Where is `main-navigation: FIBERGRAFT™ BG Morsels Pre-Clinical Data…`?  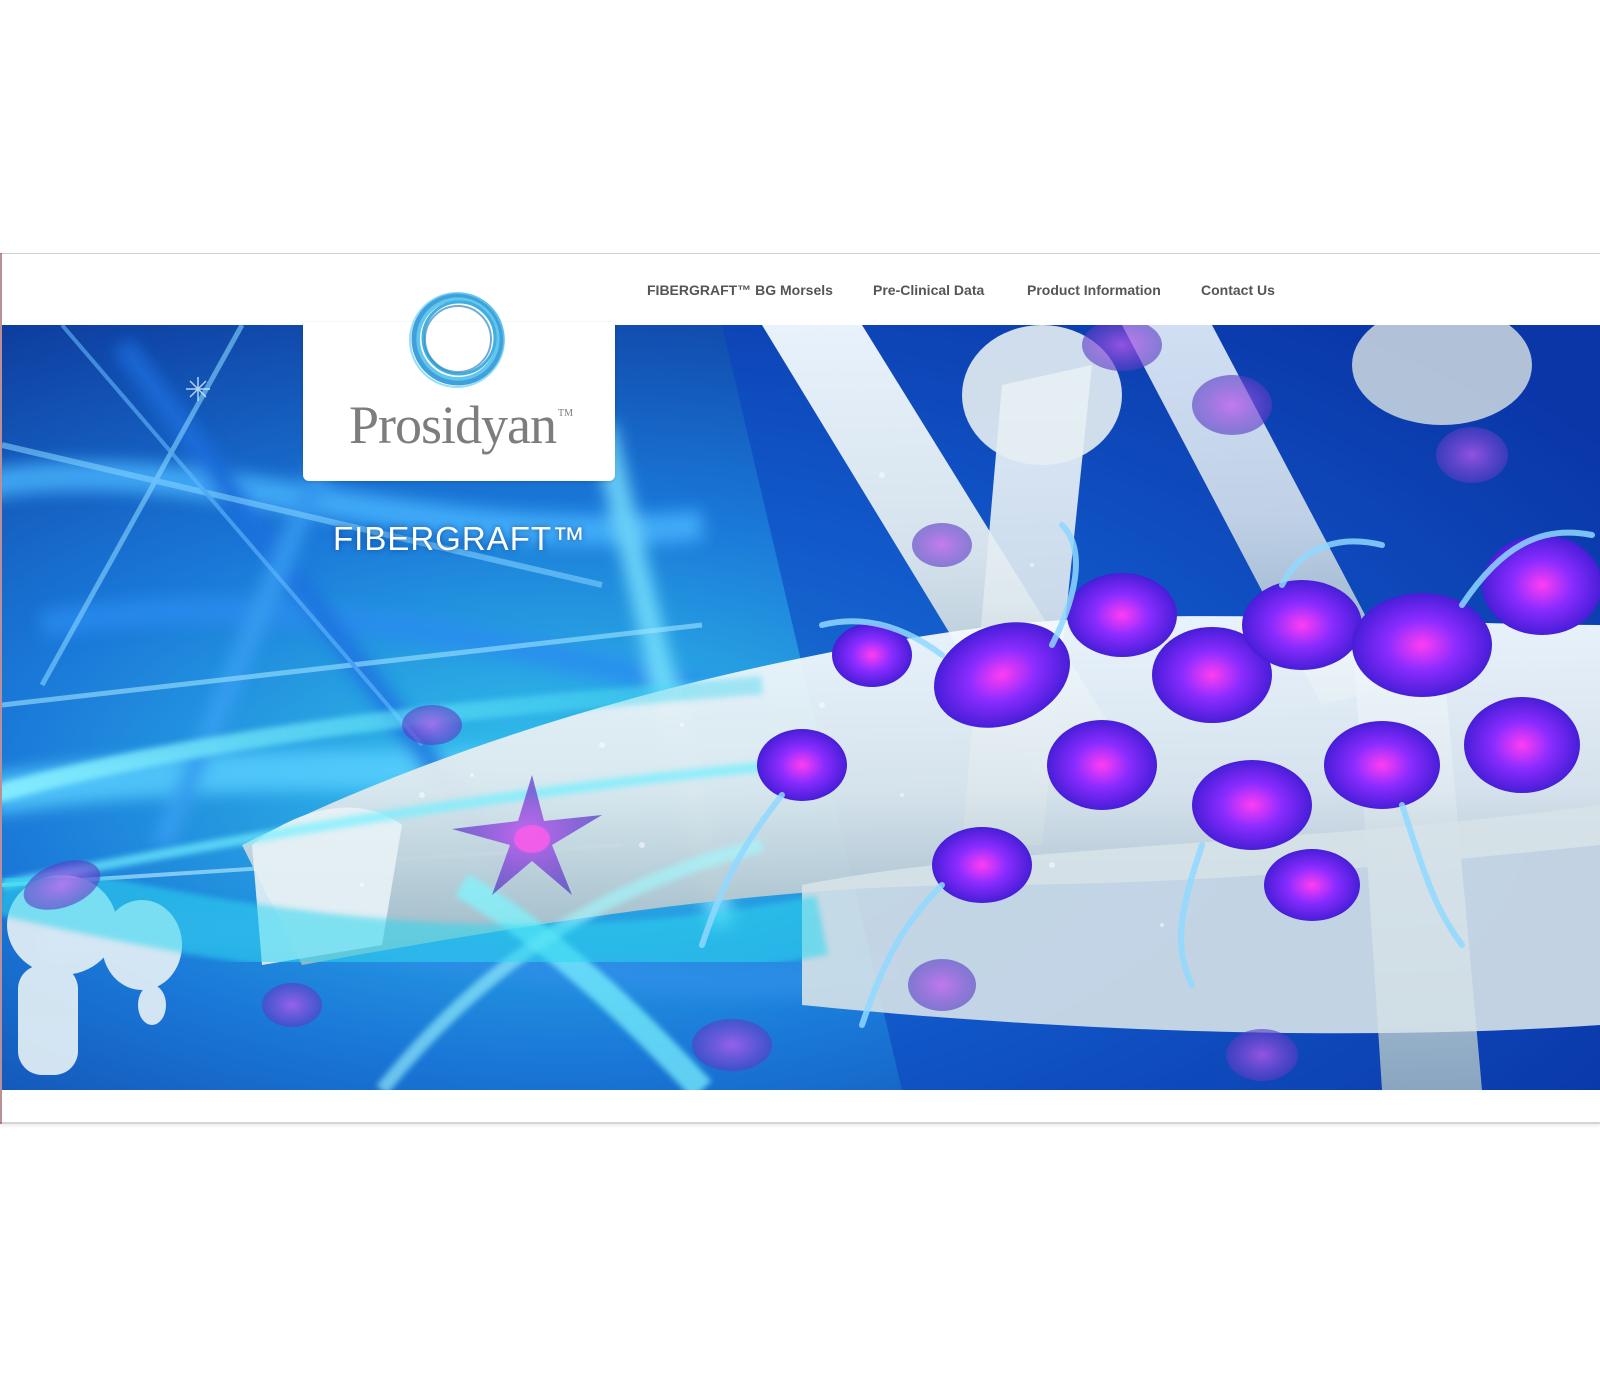
main-navigation: FIBERGRAFT™ BG Morsels Pre-Clinical Data… is located at coordinates (800, 292).